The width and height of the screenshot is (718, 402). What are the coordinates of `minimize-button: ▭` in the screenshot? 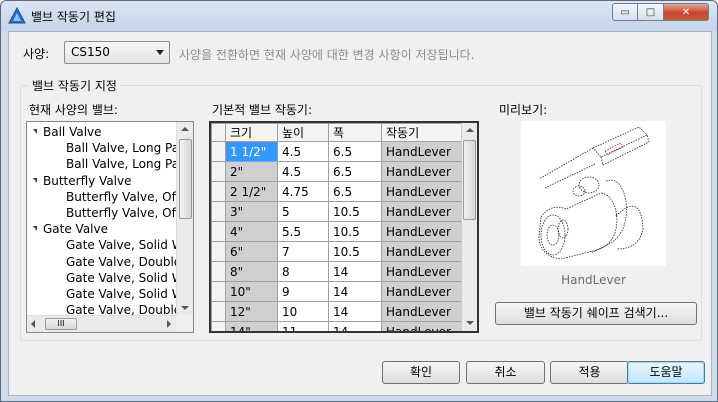 It's located at (625, 12).